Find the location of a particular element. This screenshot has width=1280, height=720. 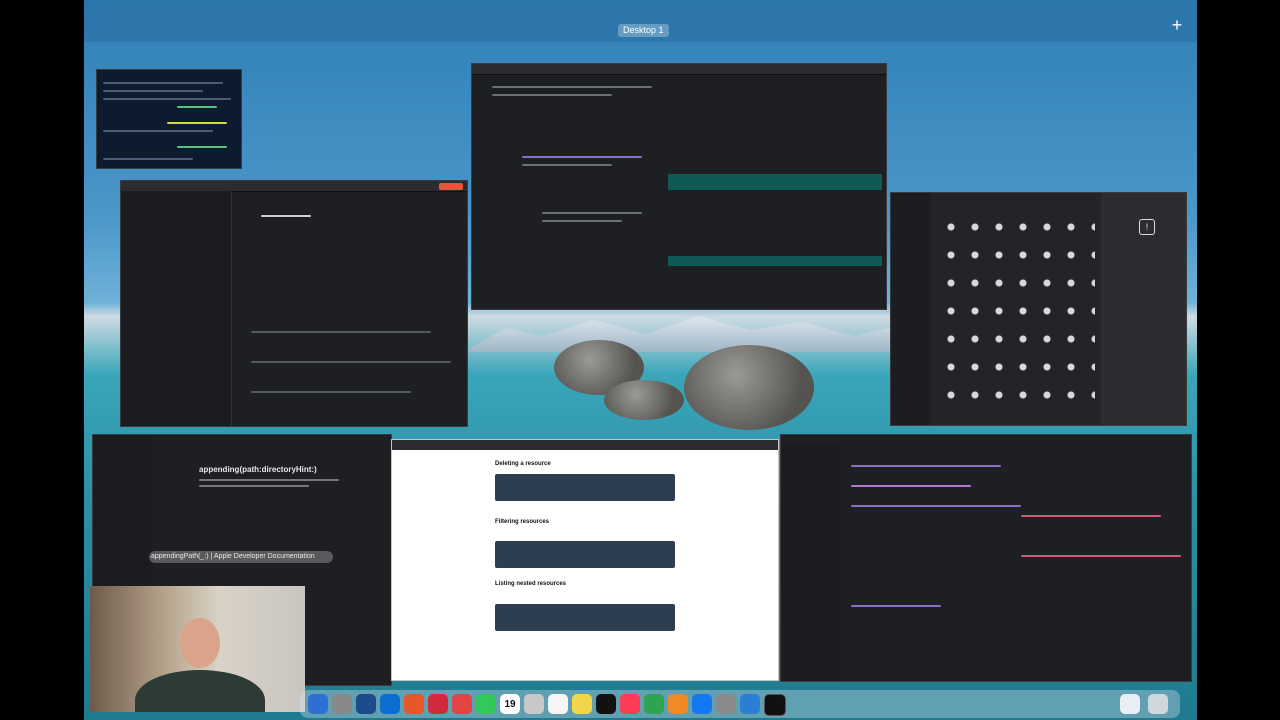

mail-icon is located at coordinates (414, 704).